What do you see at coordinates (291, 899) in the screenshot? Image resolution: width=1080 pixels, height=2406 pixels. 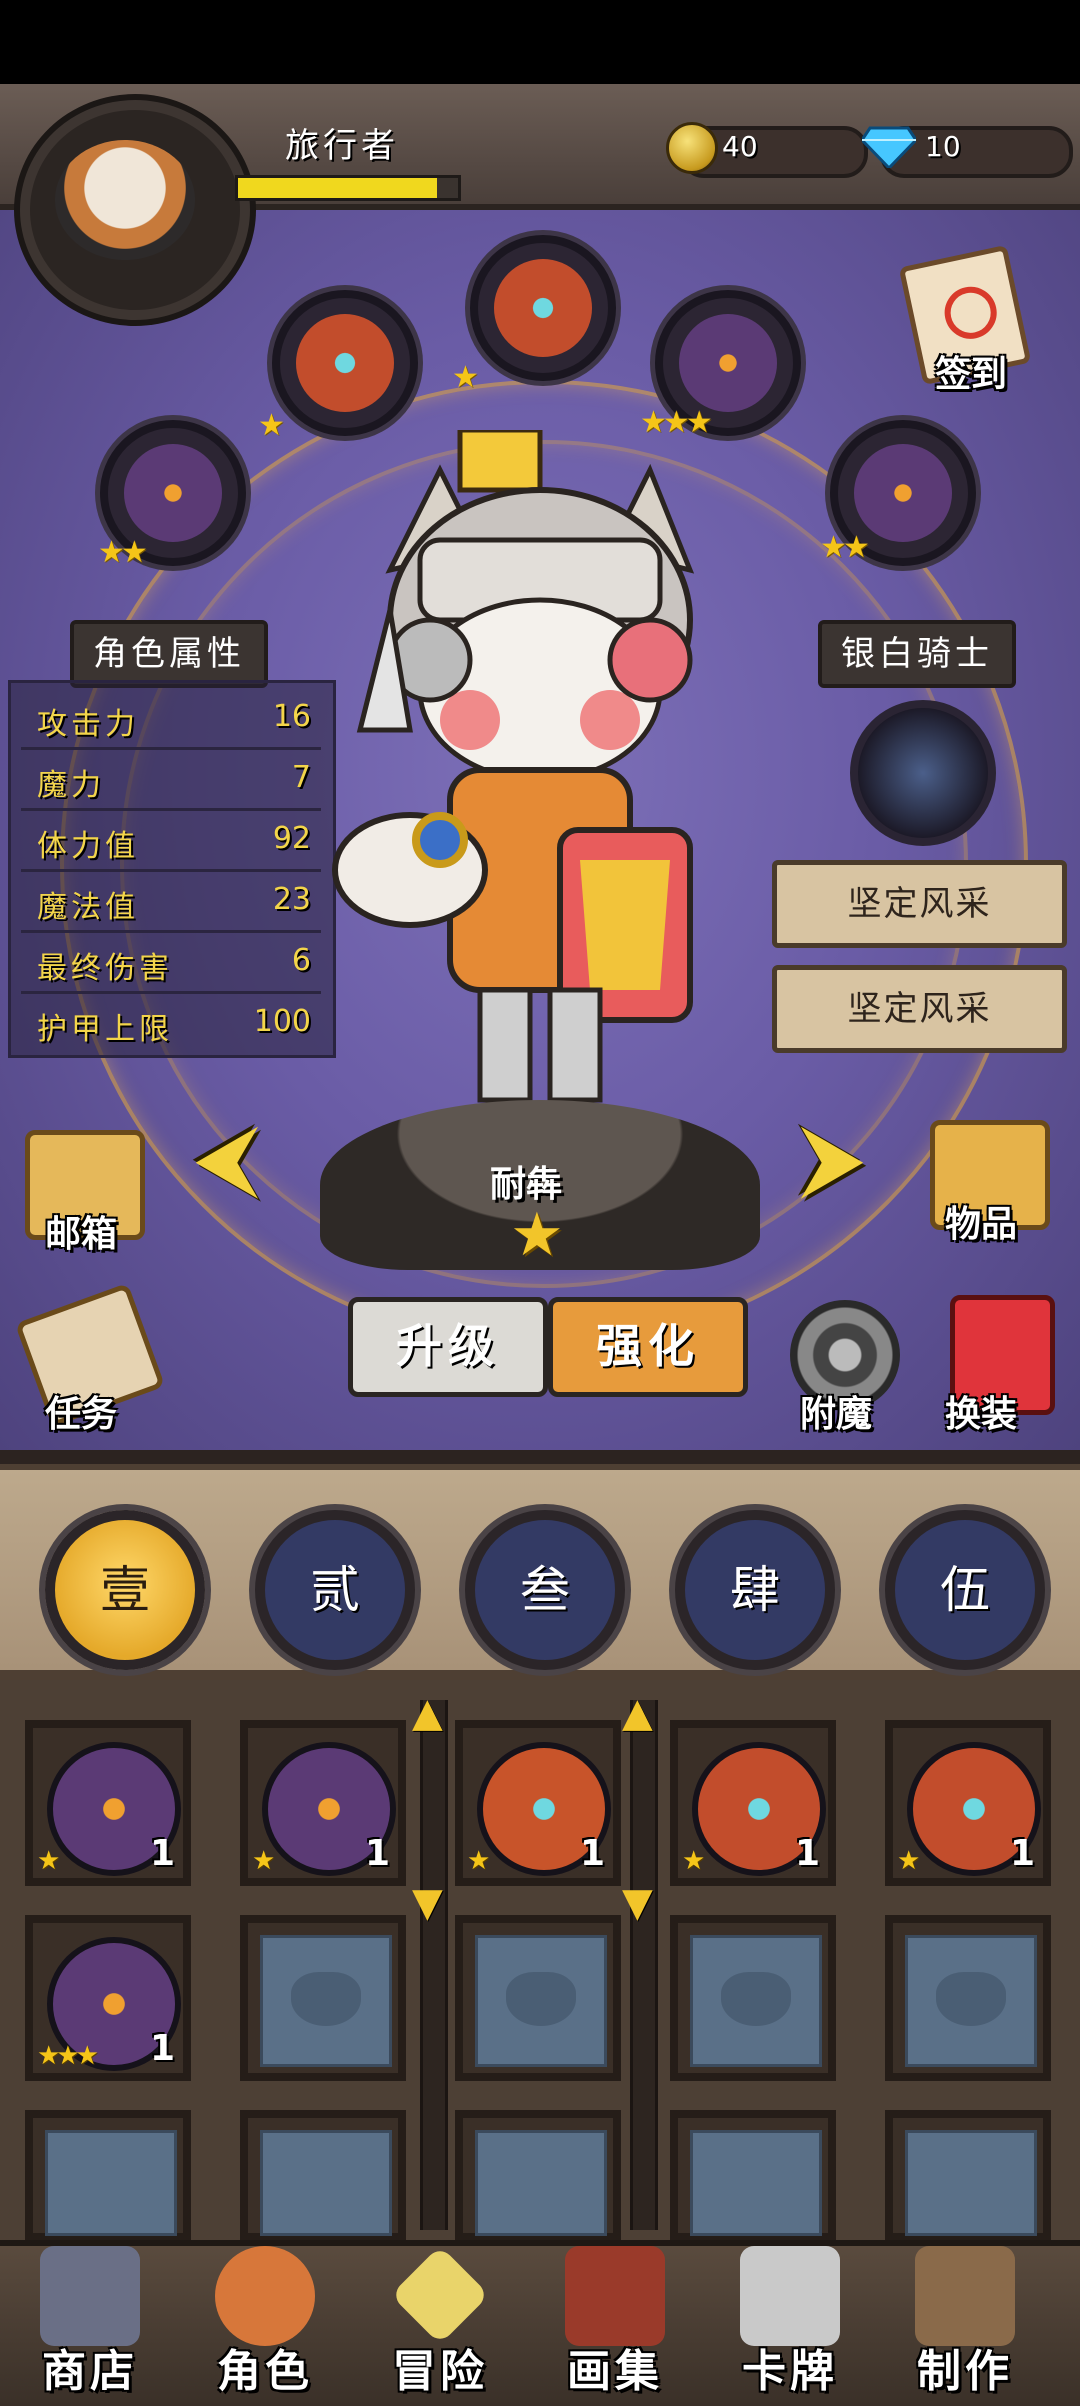 I see `stat-value: 23` at bounding box center [291, 899].